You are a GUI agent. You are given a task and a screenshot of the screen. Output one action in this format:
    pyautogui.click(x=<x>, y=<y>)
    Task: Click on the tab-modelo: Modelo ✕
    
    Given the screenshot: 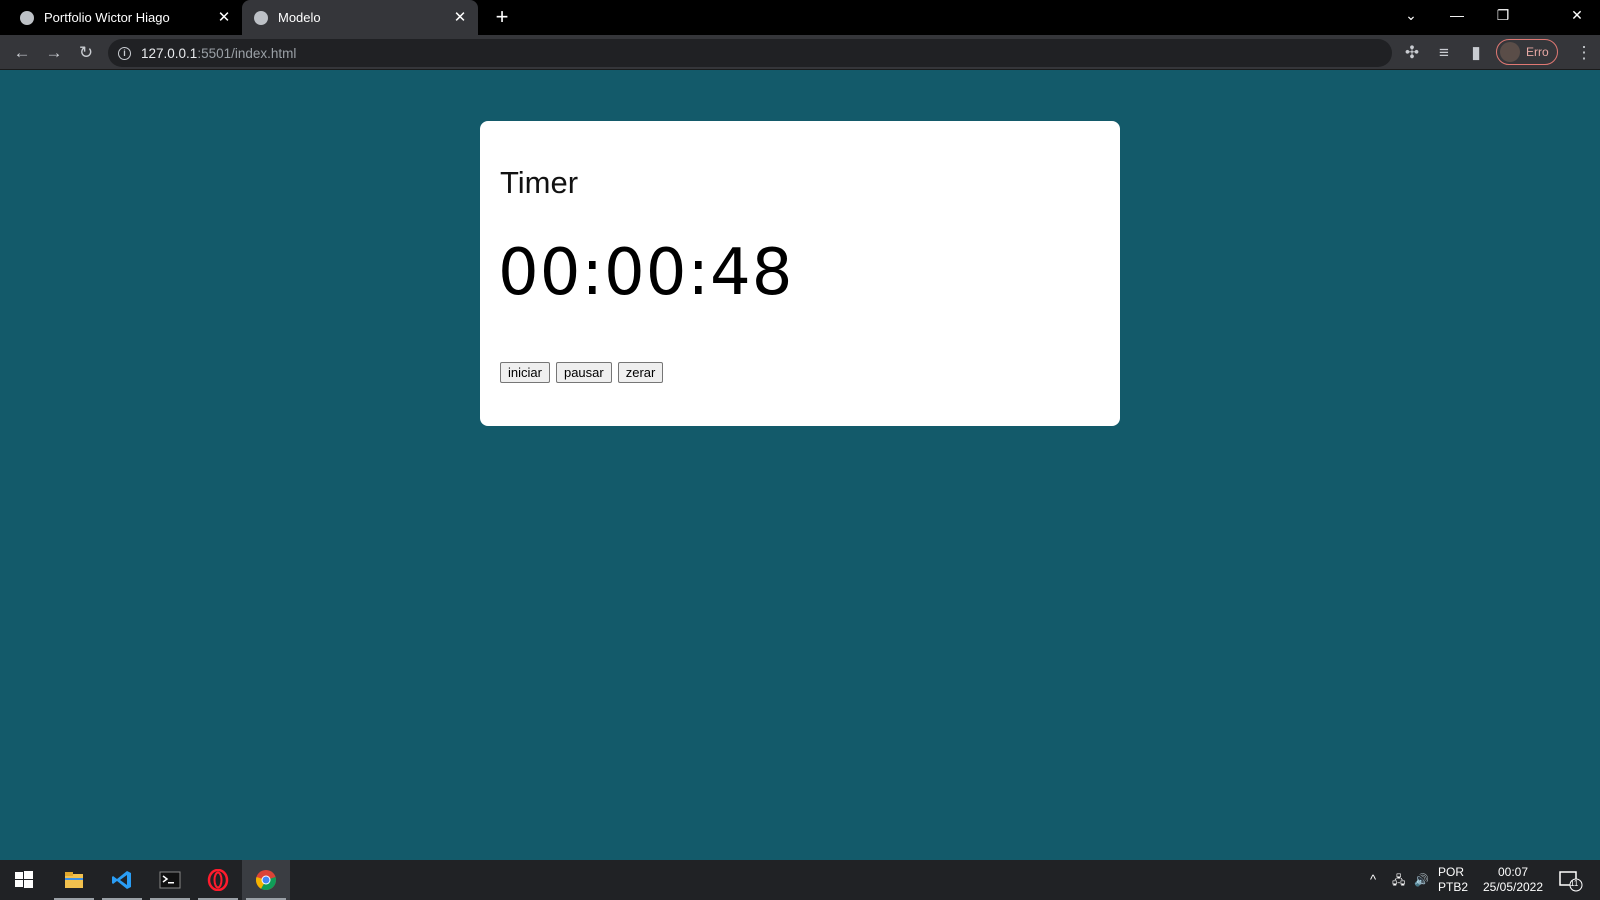 What is the action you would take?
    pyautogui.click(x=360, y=17)
    